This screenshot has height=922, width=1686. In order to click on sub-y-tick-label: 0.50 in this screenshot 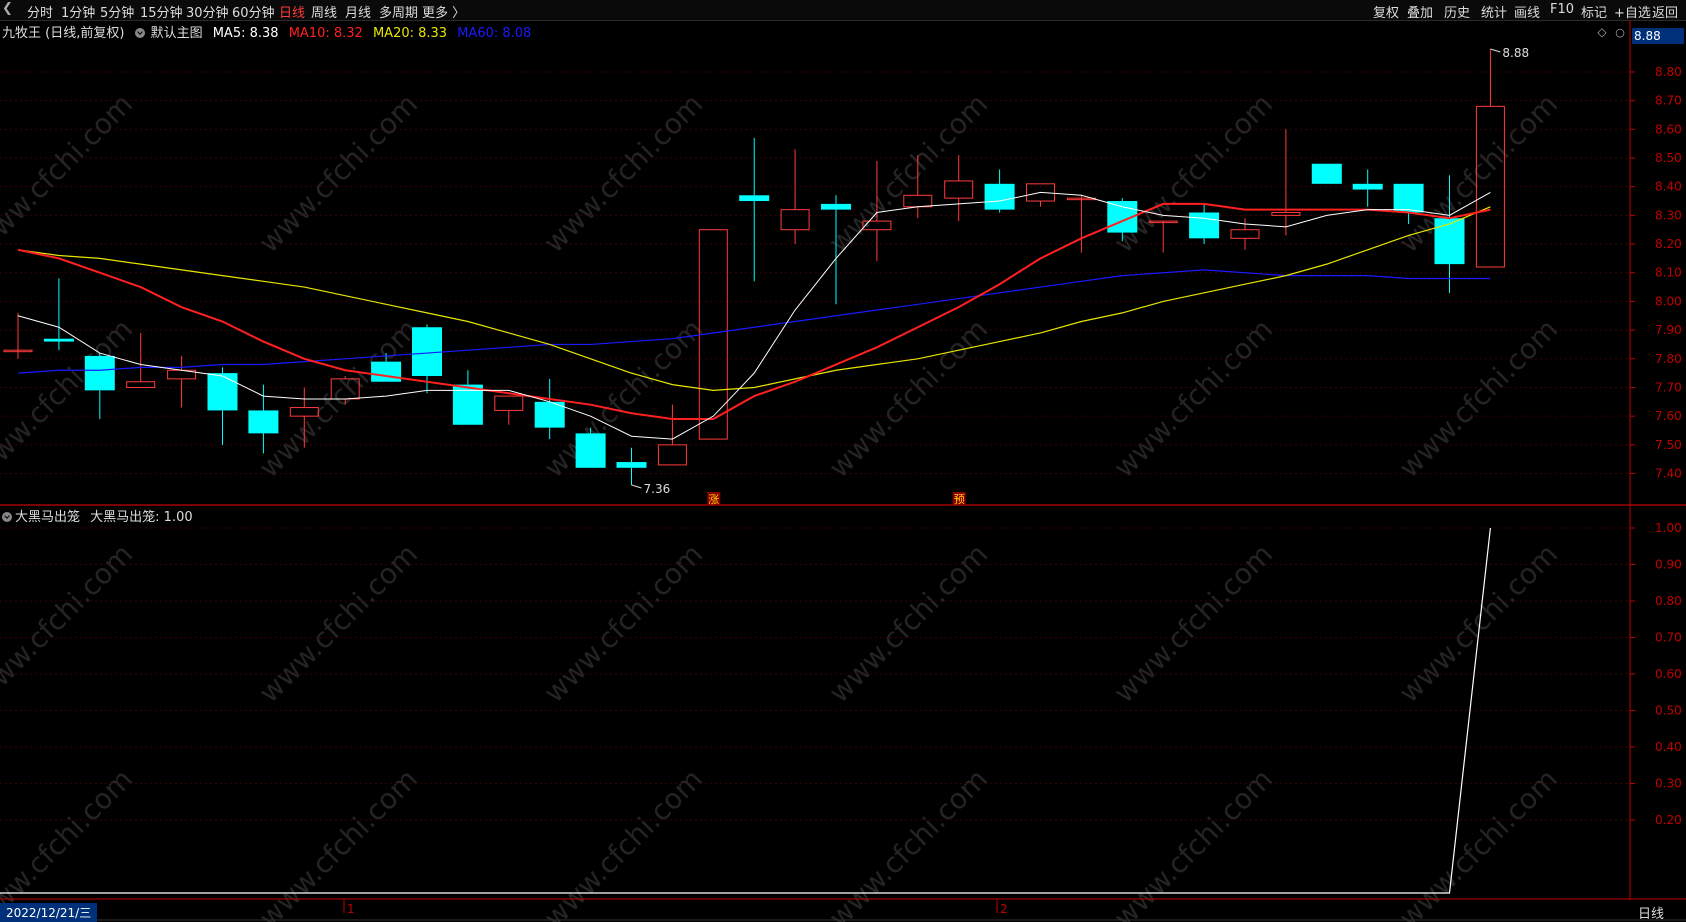, I will do `click(1668, 711)`.